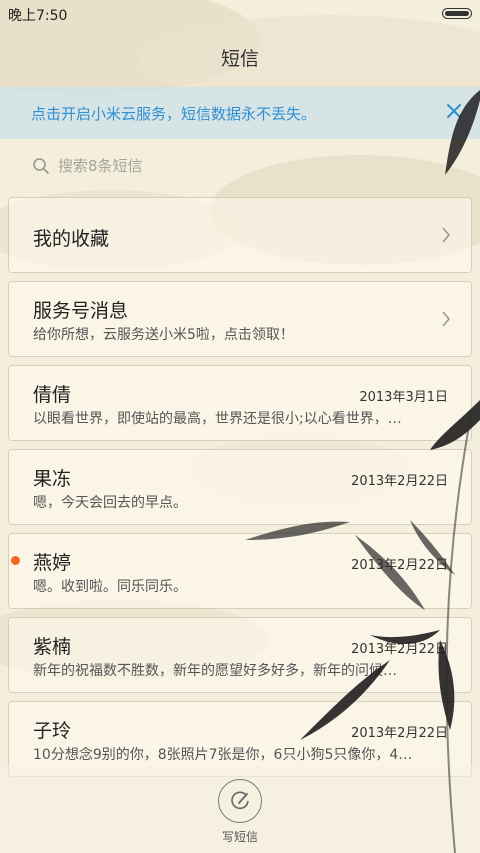 The height and width of the screenshot is (853, 480). I want to click on conversation-name: 我的收藏, so click(71, 239).